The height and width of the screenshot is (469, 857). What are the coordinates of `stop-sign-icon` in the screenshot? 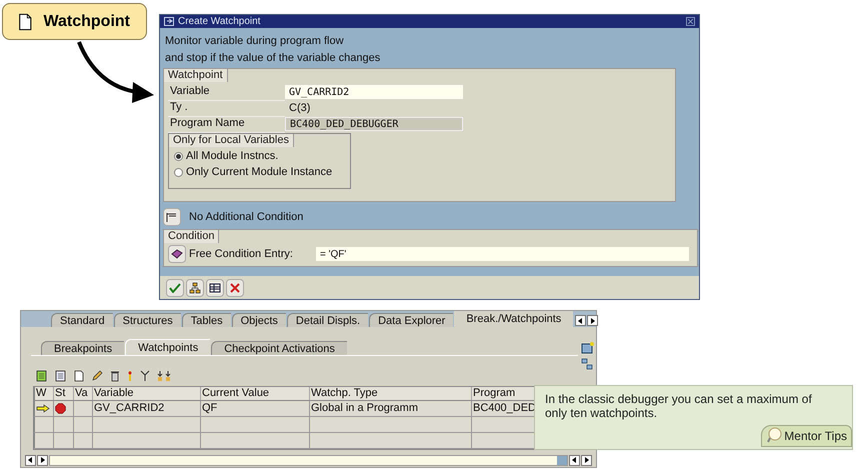 It's located at (60, 408).